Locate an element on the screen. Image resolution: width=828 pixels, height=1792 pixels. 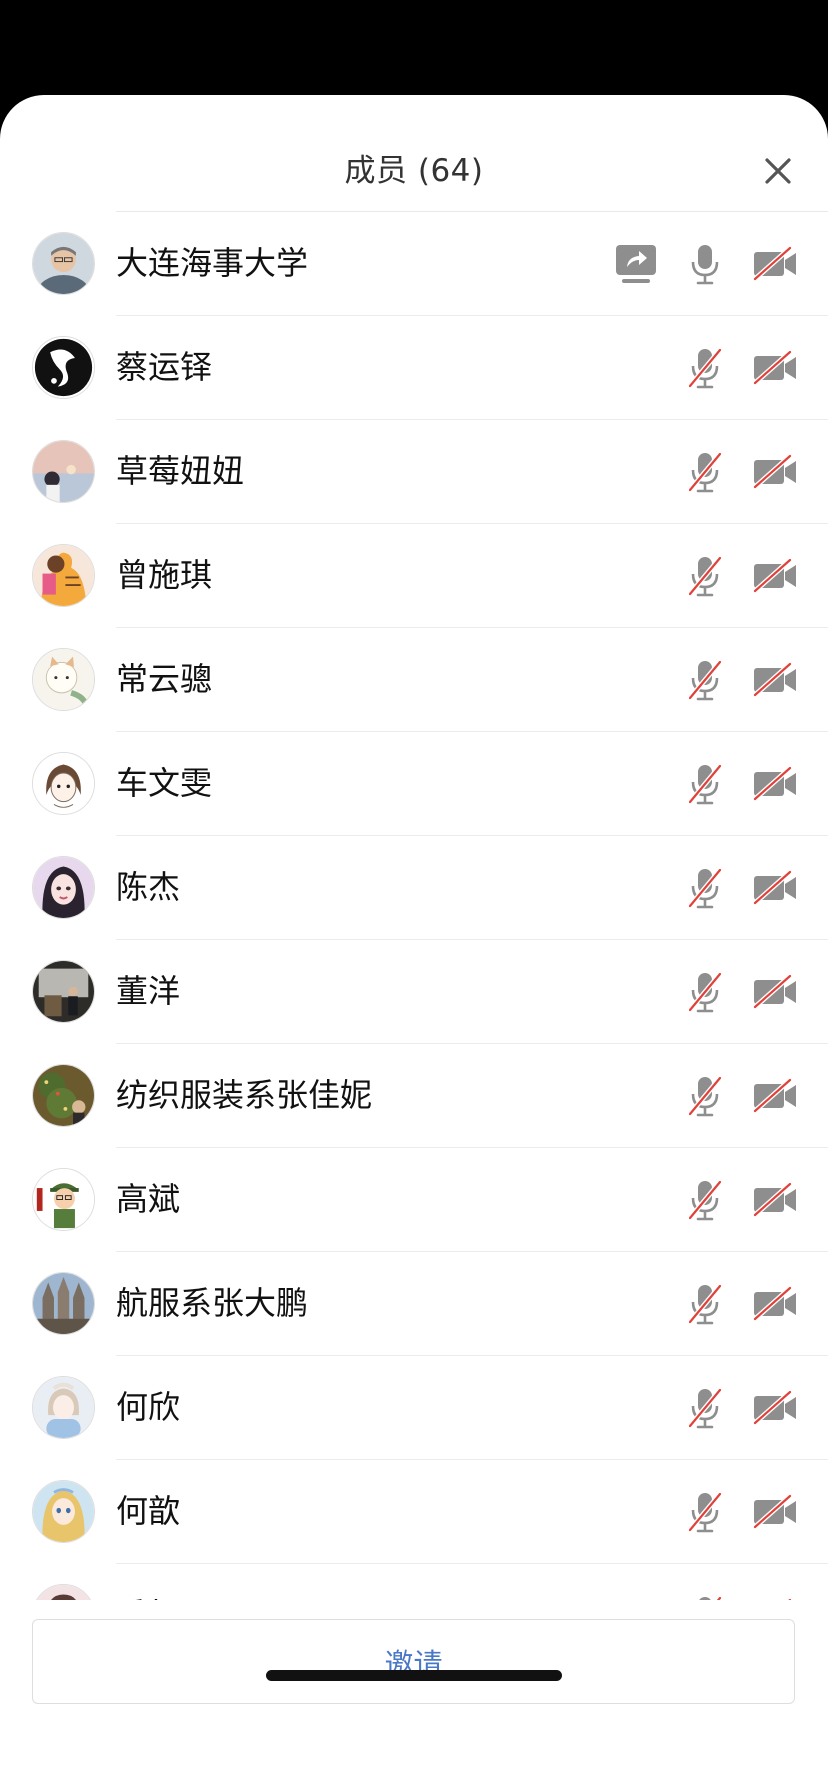
member-name: 曾施琪 is located at coordinates (164, 575).